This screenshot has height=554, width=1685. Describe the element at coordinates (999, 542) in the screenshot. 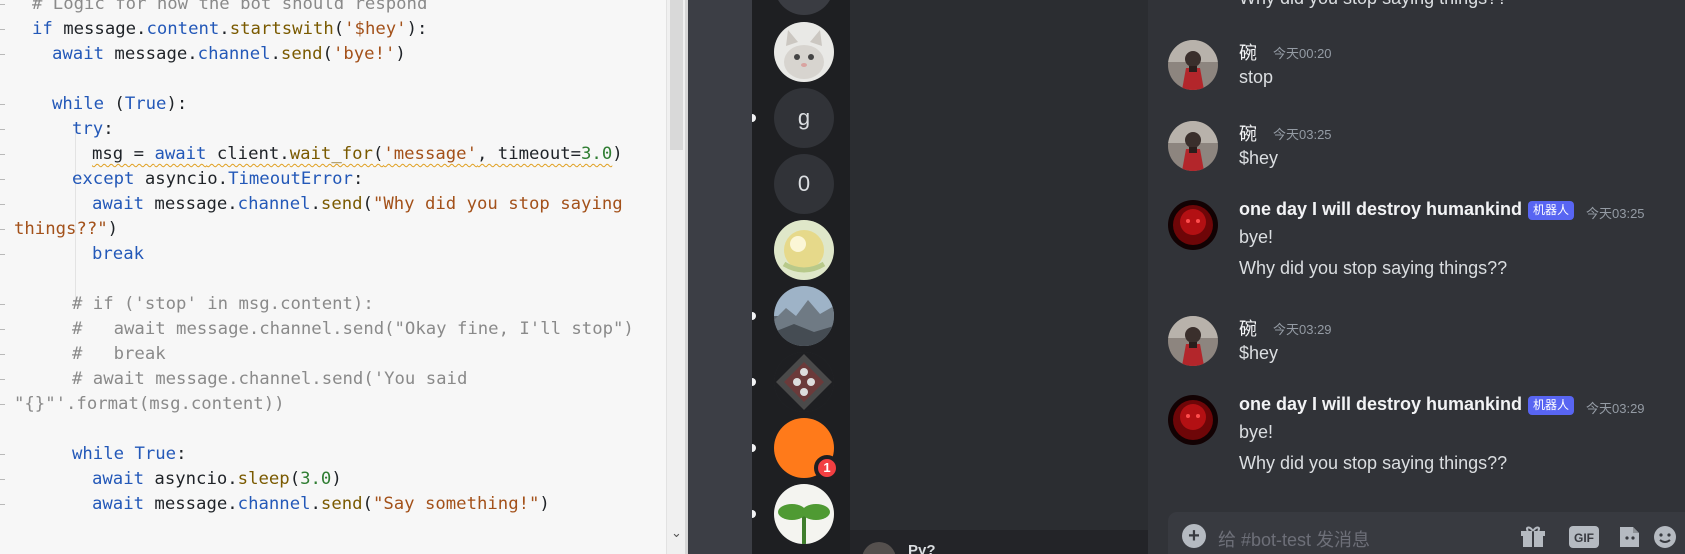

I see `user-panel: Ру?` at that location.